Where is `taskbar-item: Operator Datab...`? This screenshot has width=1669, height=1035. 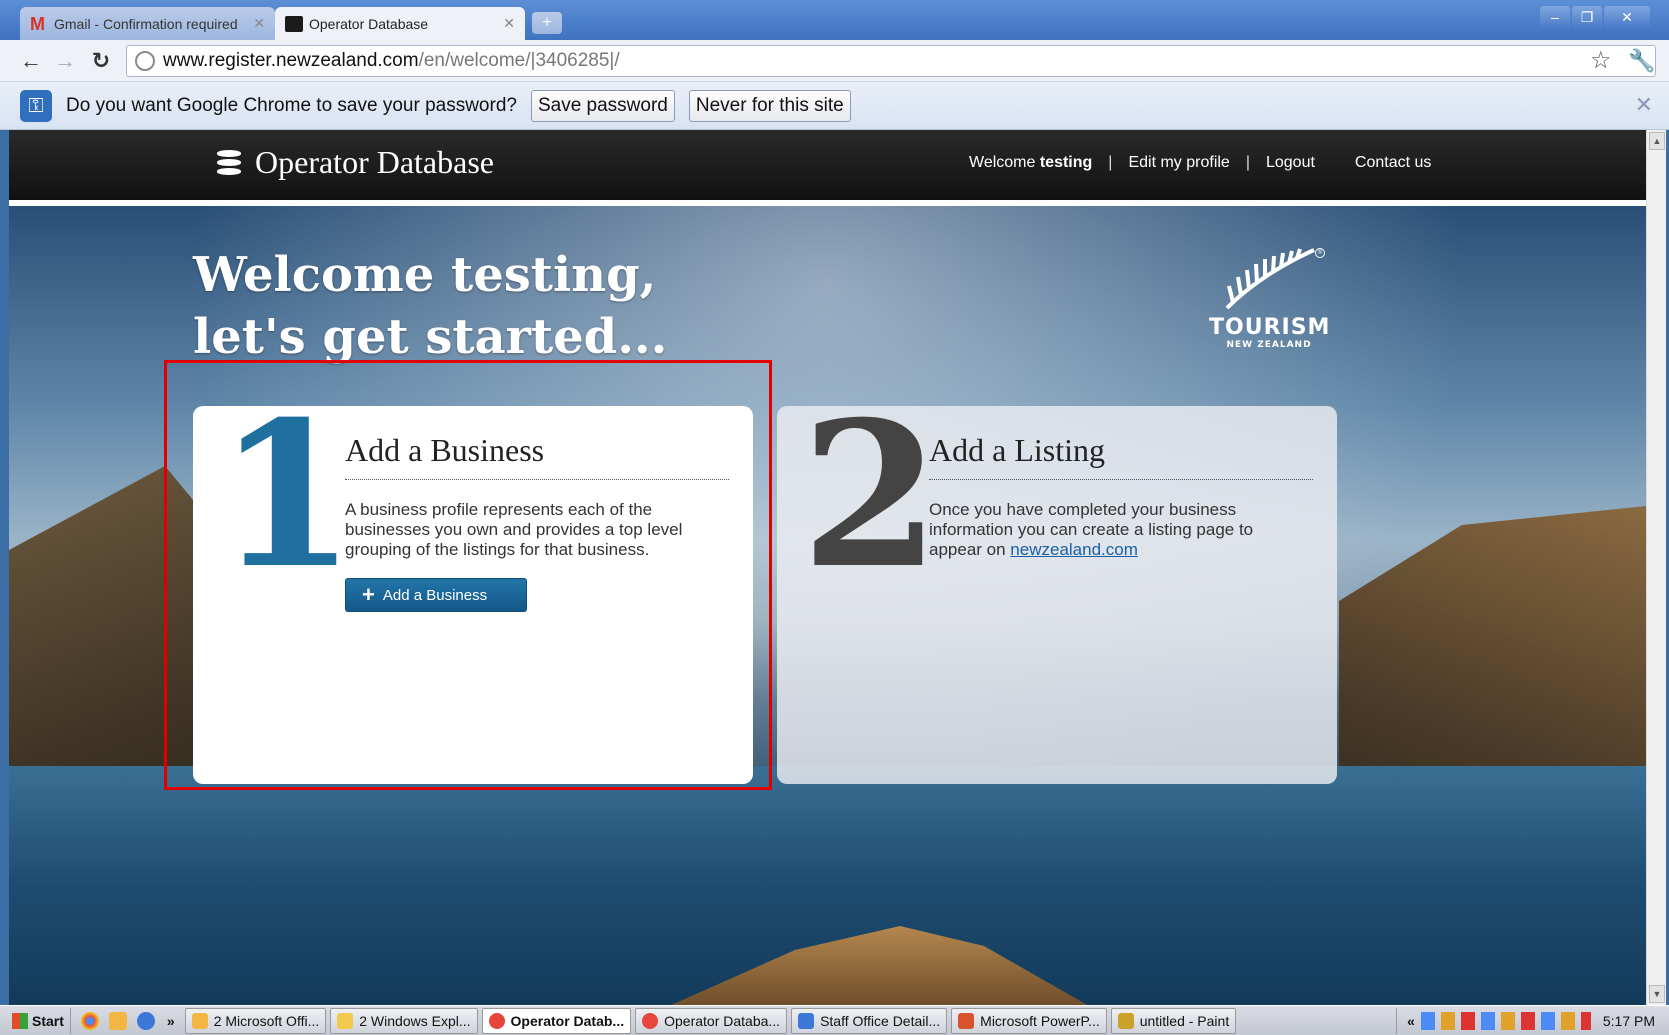
taskbar-item: Operator Datab... is located at coordinates (556, 1020).